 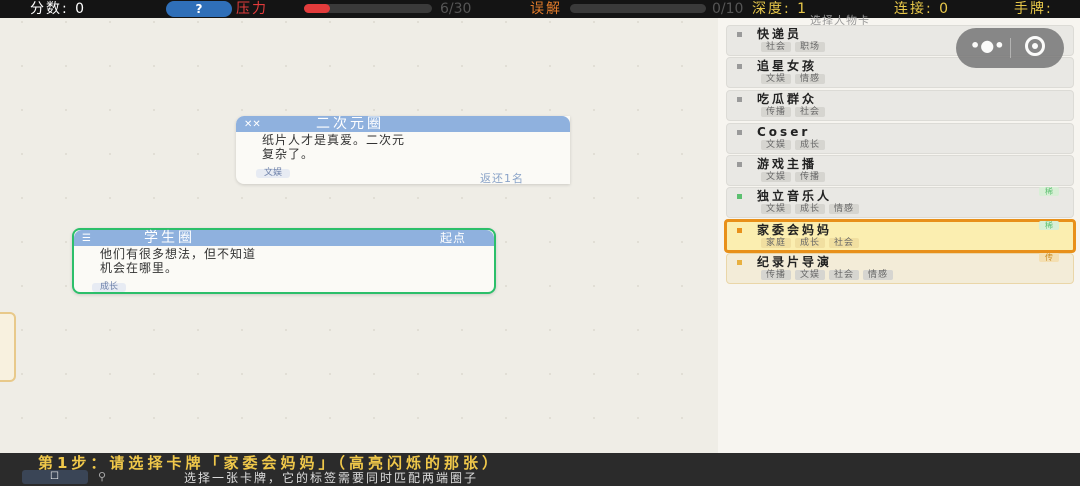 What do you see at coordinates (1033, 9) in the screenshot?
I see `hand-label: 手牌:` at bounding box center [1033, 9].